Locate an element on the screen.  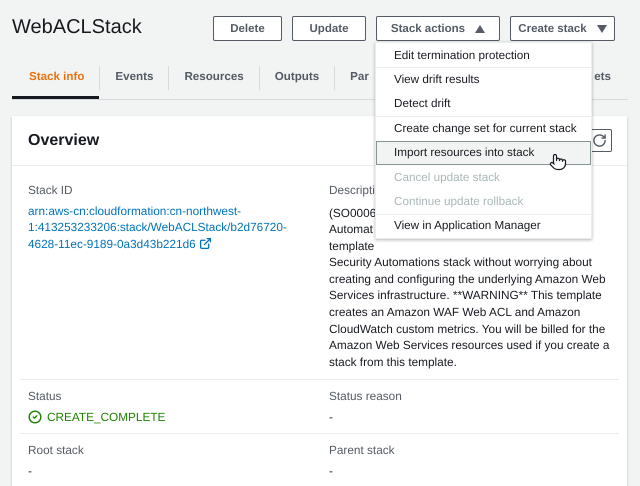
description-text: Security Automations stack without worrying about is located at coordinates (460, 262).